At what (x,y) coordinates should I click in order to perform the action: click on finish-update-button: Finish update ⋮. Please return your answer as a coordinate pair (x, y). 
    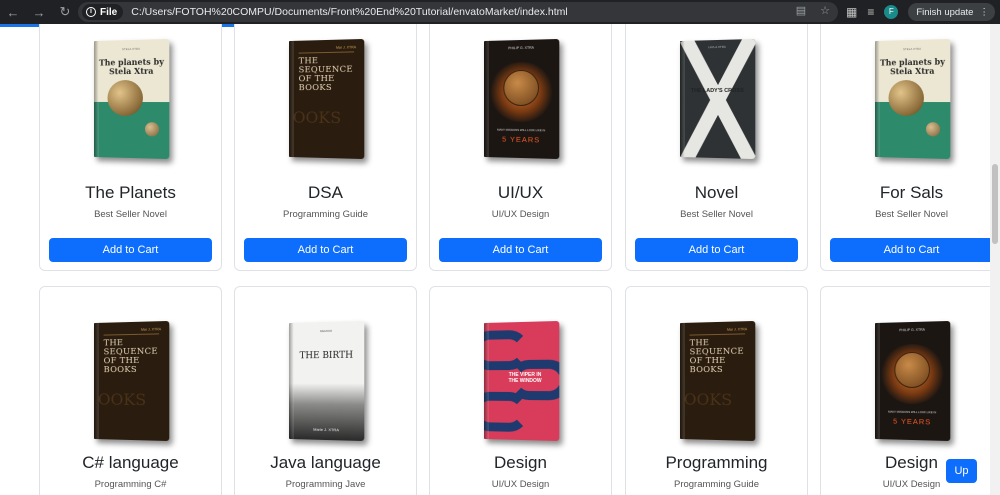
    Looking at the image, I should click on (951, 12).